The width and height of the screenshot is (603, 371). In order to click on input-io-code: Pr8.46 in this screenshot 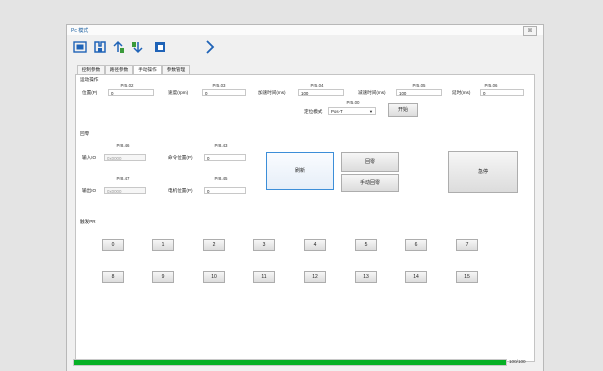, I will do `click(123, 145)`.